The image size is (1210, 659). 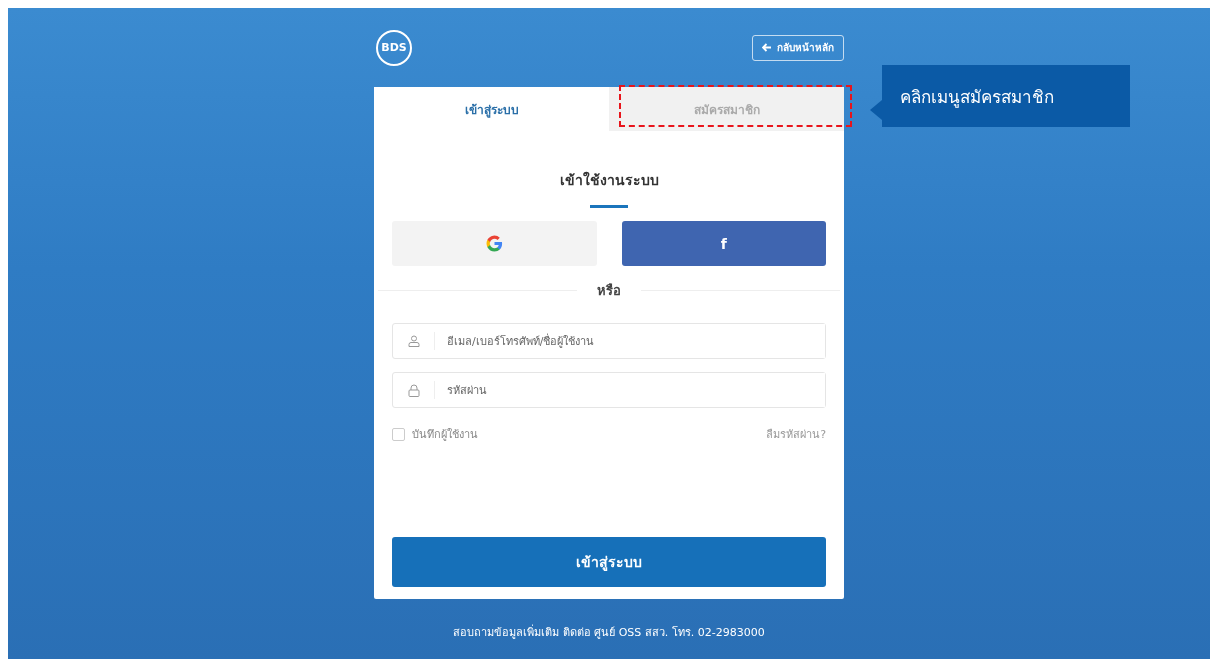 What do you see at coordinates (798, 47) in the screenshot?
I see `back-button: กลับหน้าหลัก` at bounding box center [798, 47].